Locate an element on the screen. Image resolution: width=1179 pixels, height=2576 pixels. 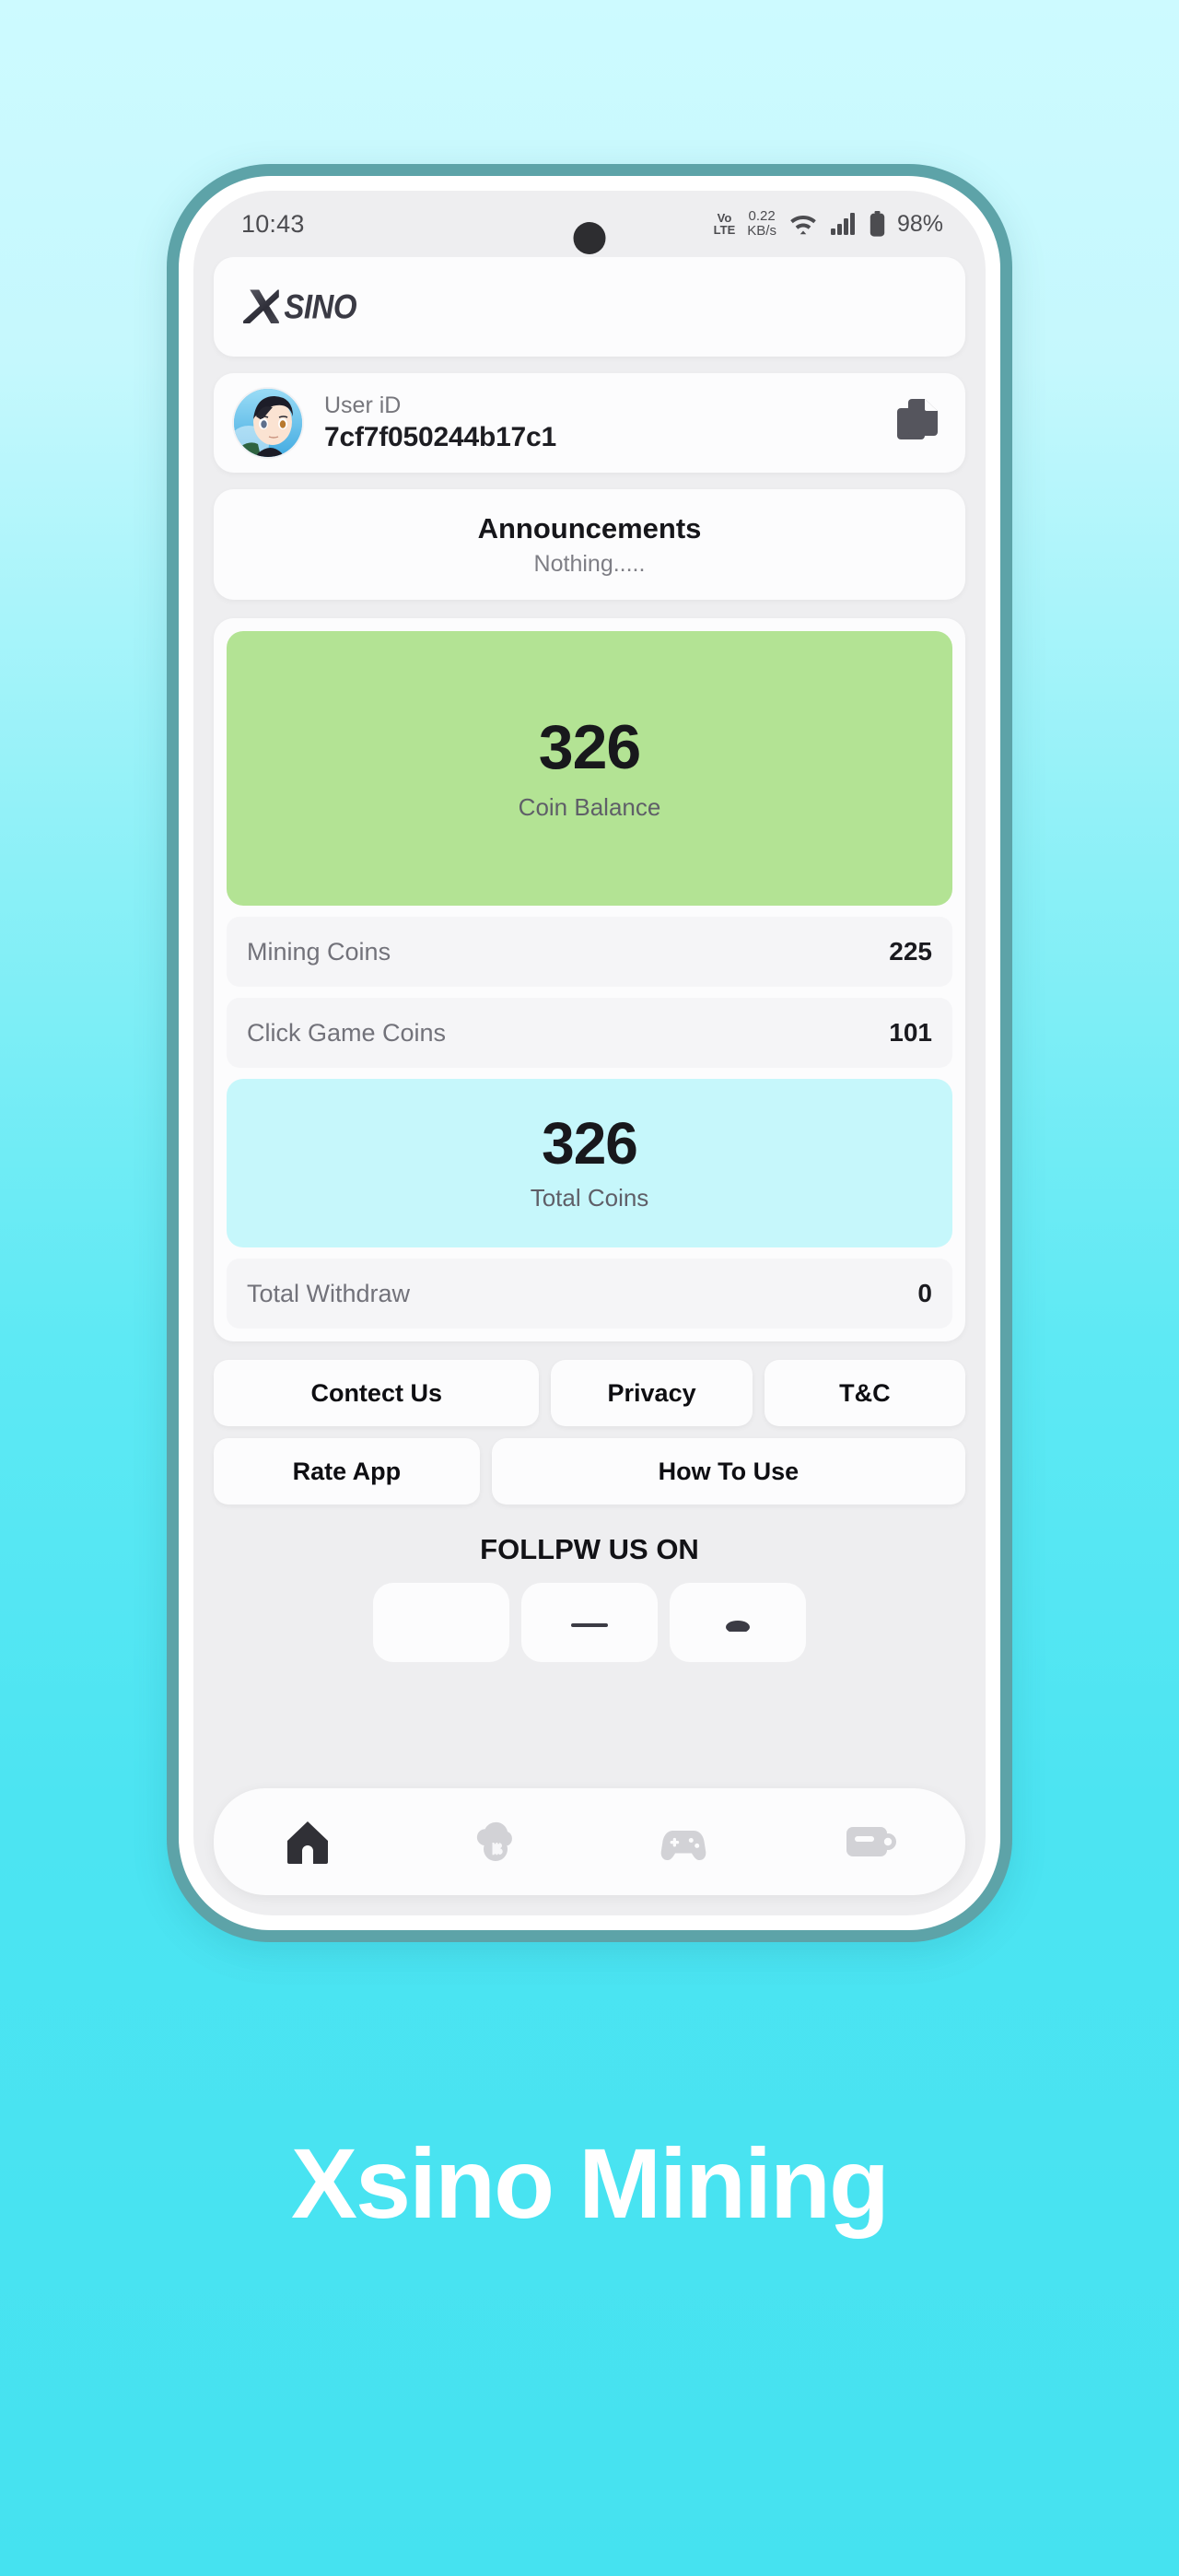
follow-us-title: FOLLPW US ON is located at coordinates (589, 1549).